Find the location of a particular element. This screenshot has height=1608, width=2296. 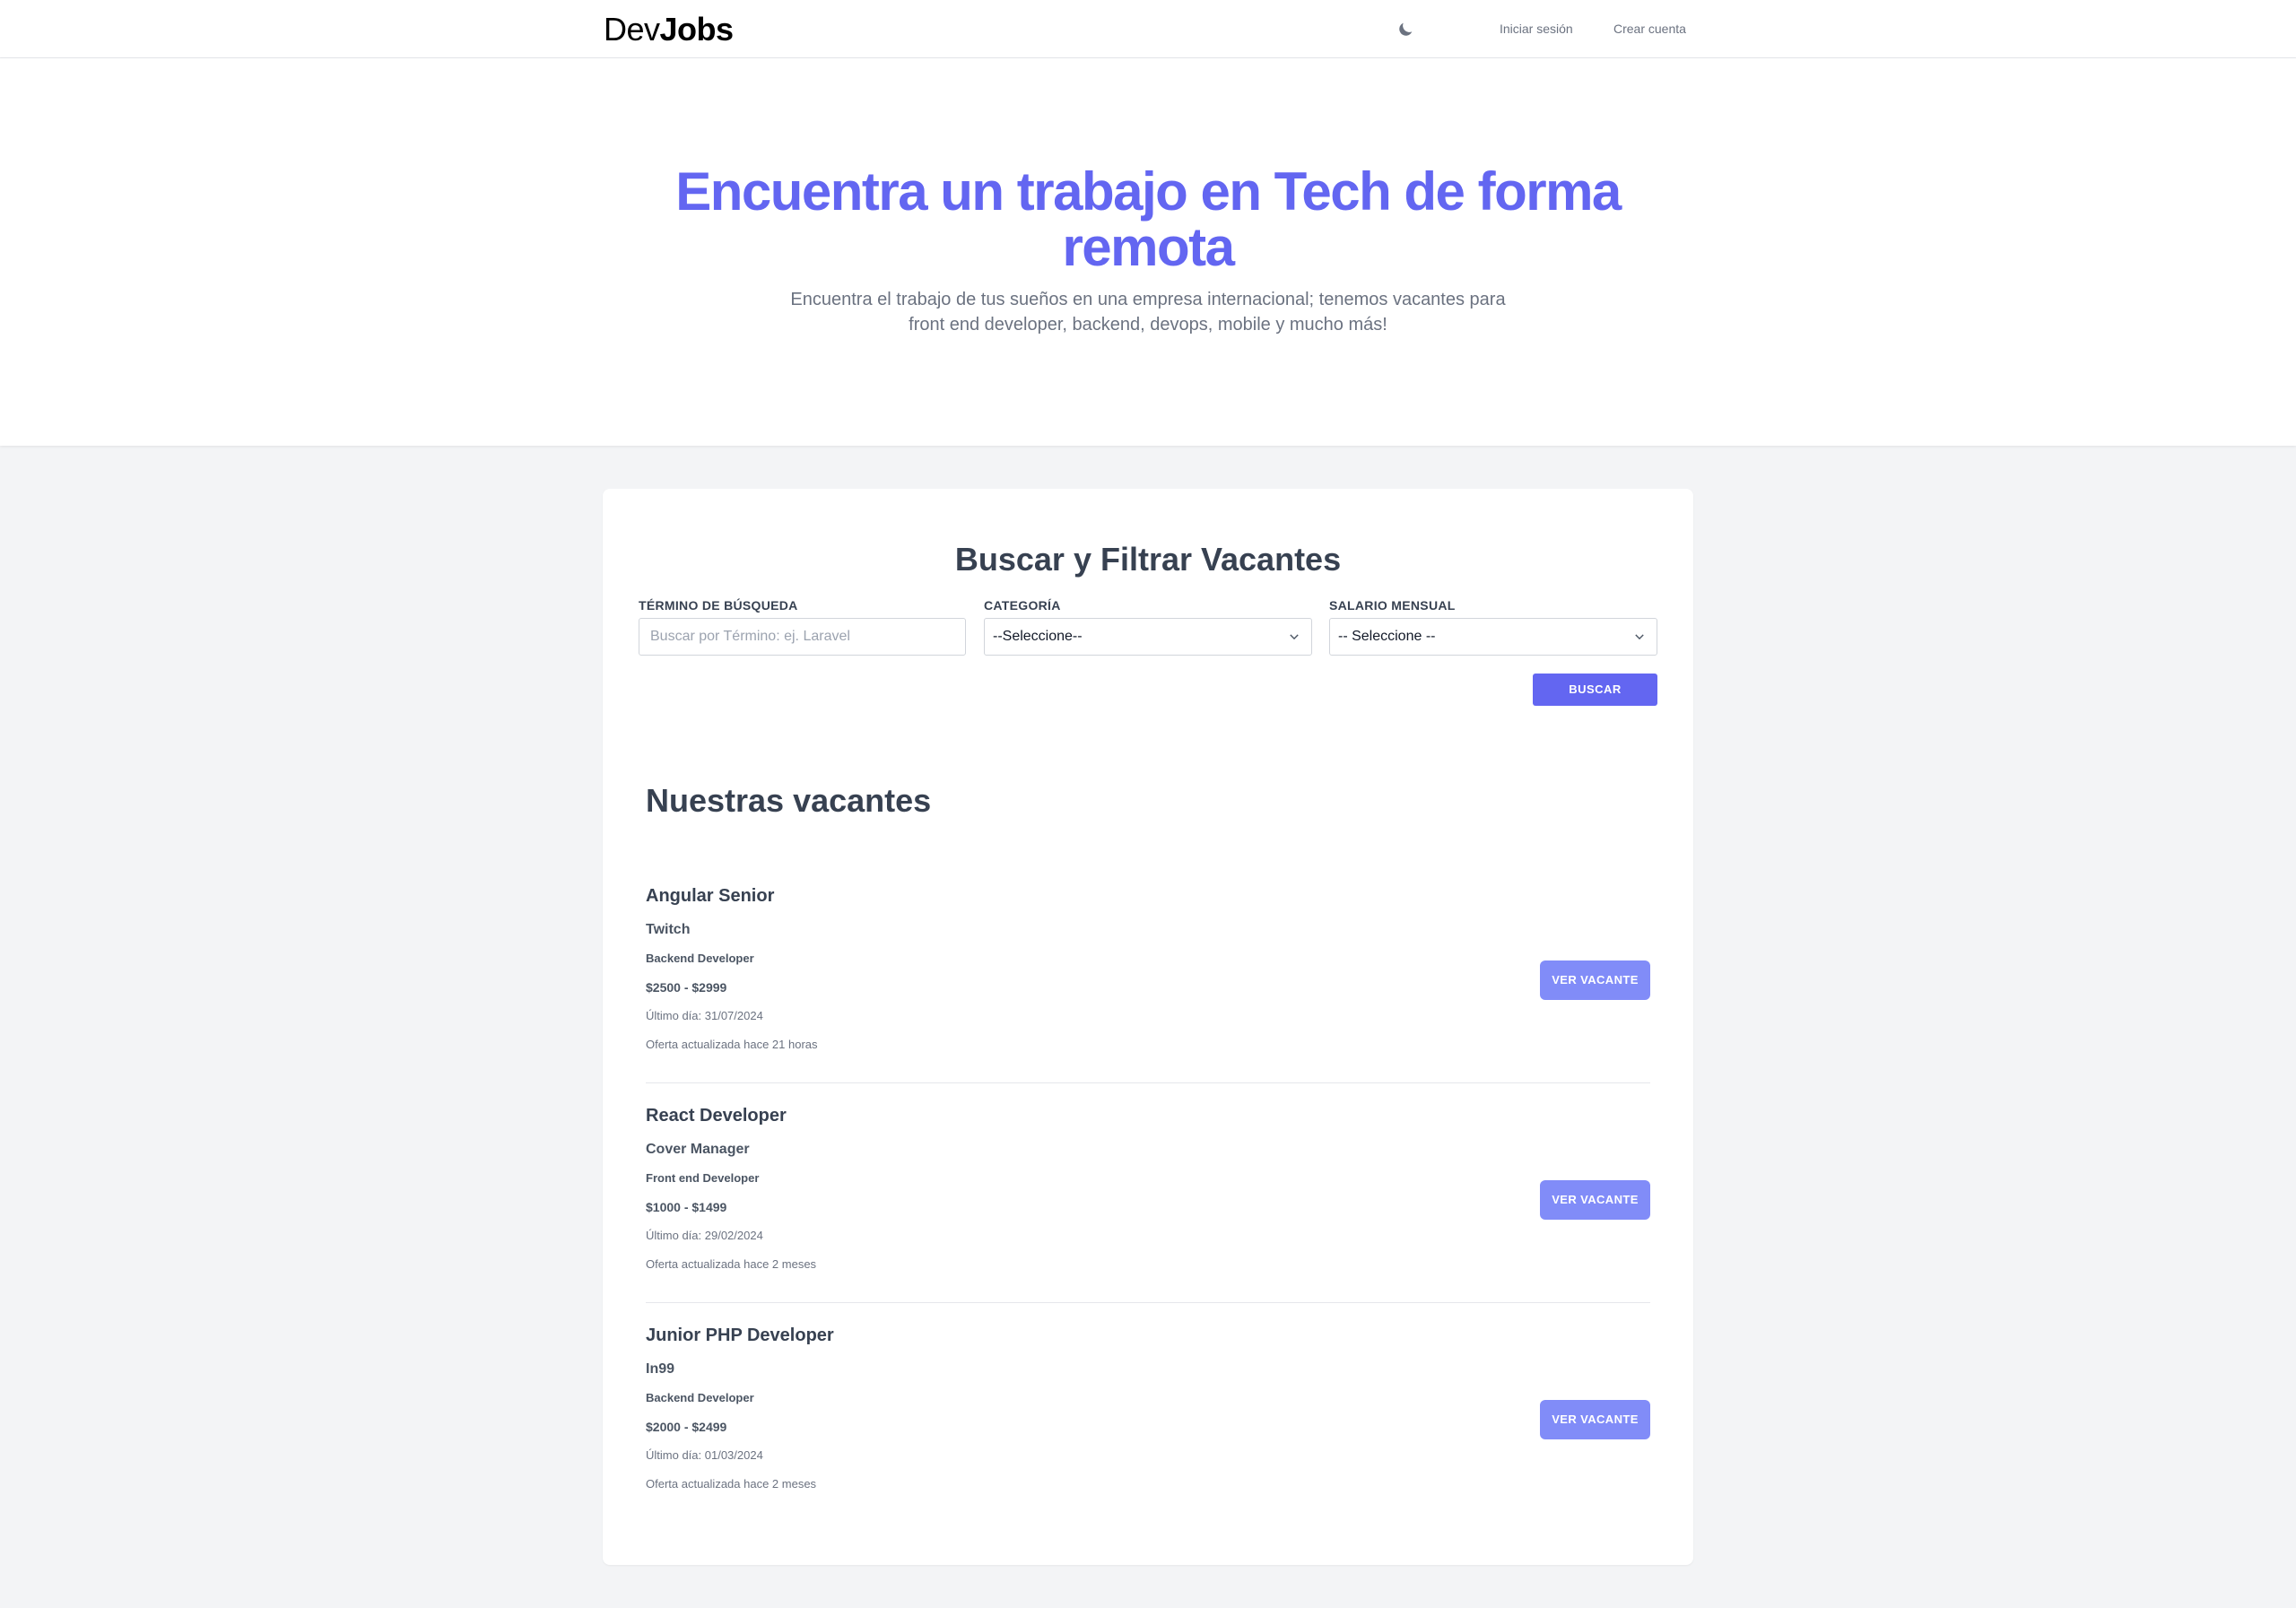

job-company: In99 is located at coordinates (660, 1369).